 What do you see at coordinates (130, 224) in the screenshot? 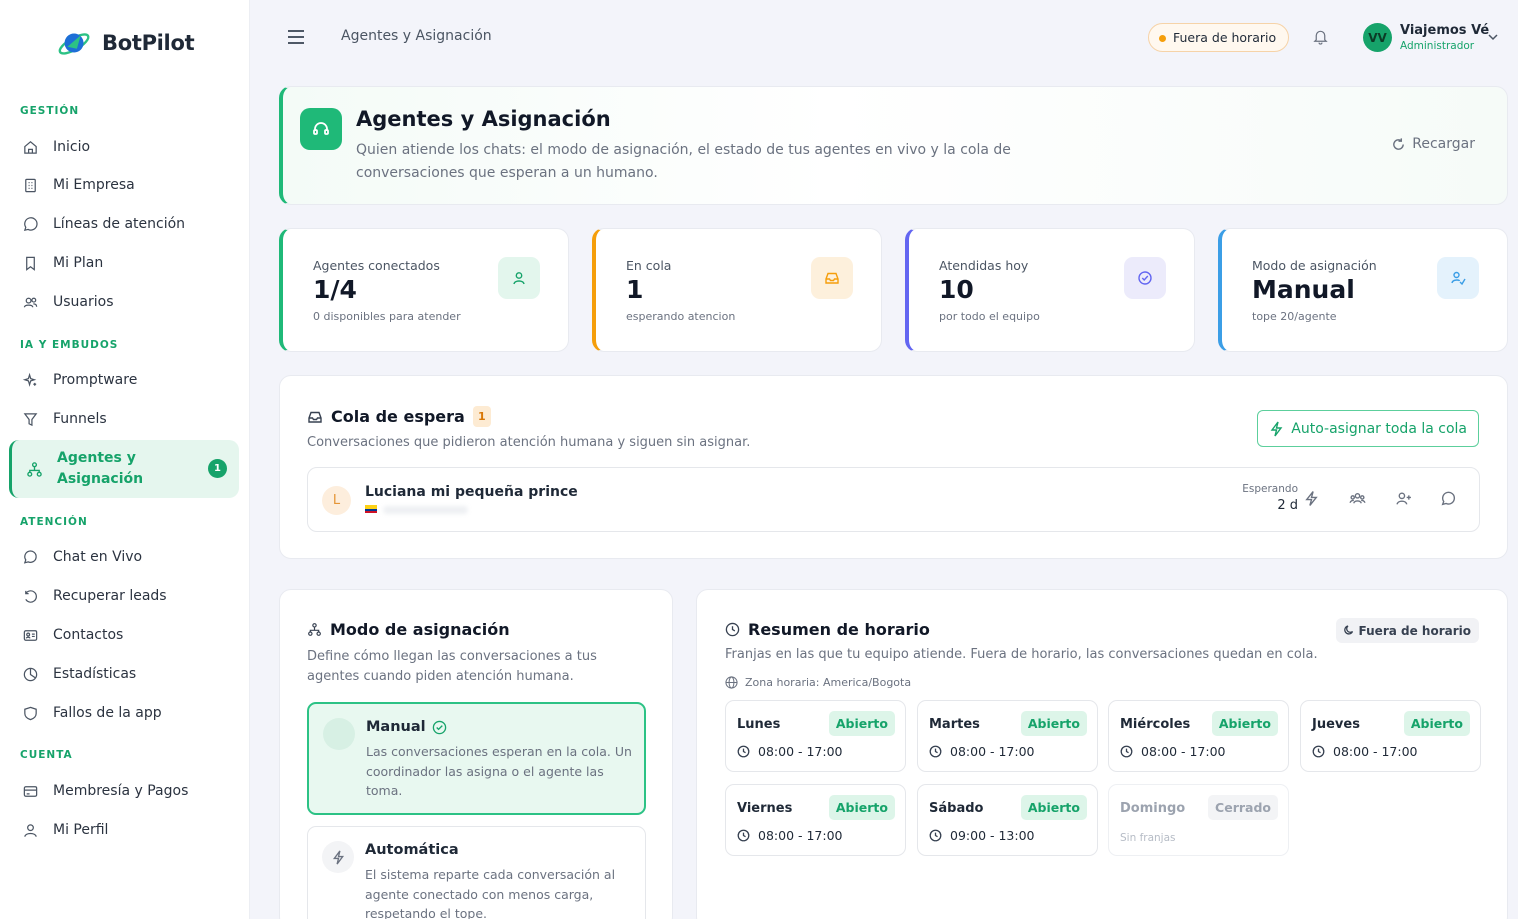
I see `sidebar-item-lineas: Líneas de atención` at bounding box center [130, 224].